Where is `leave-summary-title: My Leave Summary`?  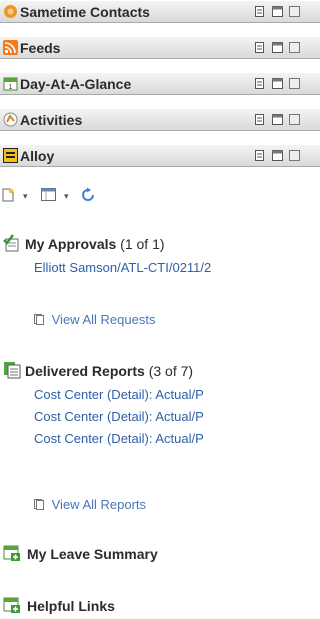 leave-summary-title: My Leave Summary is located at coordinates (92, 554).